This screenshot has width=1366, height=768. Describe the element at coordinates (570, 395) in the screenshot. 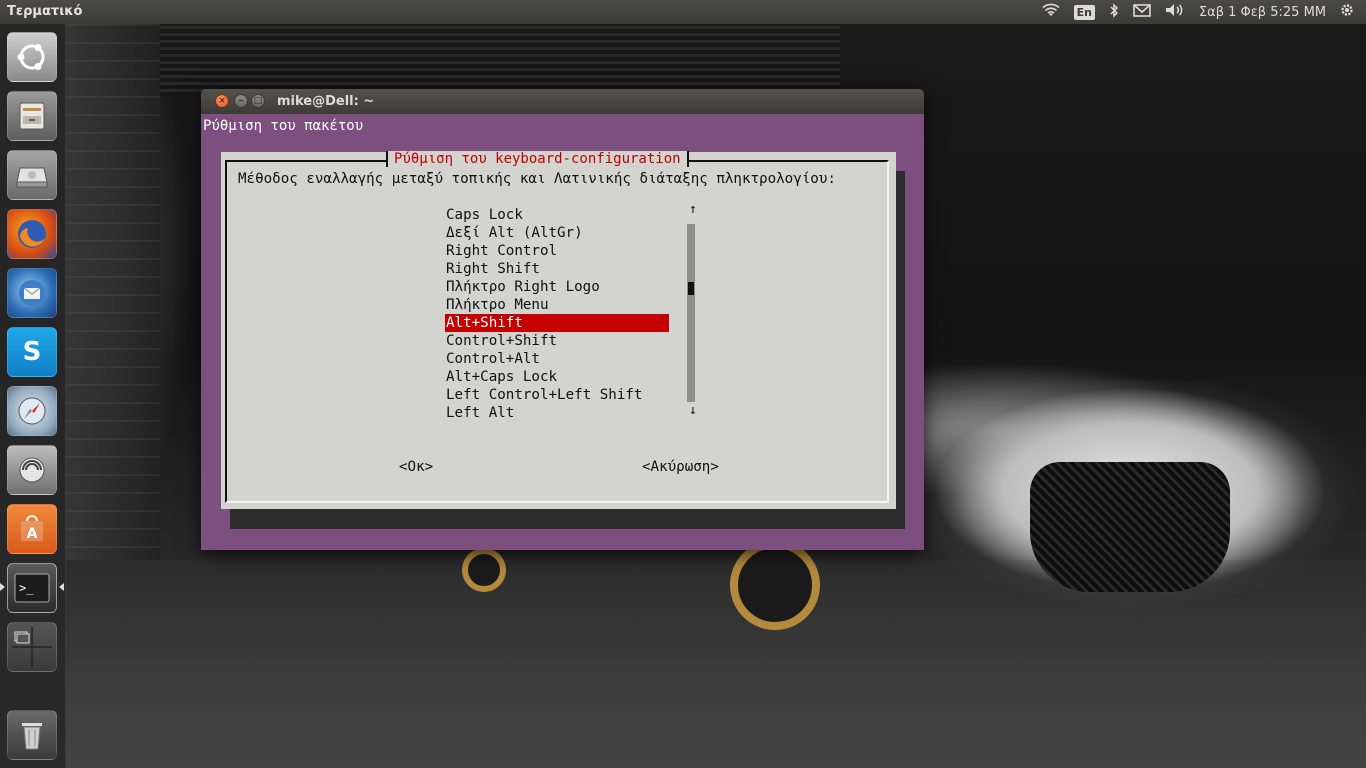

I see `option-item: Left Control+Left Shift` at that location.